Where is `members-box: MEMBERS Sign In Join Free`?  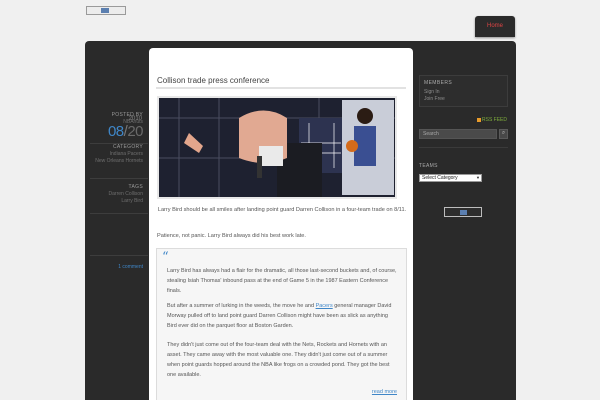
members-box: MEMBERS Sign In Join Free is located at coordinates (463, 91).